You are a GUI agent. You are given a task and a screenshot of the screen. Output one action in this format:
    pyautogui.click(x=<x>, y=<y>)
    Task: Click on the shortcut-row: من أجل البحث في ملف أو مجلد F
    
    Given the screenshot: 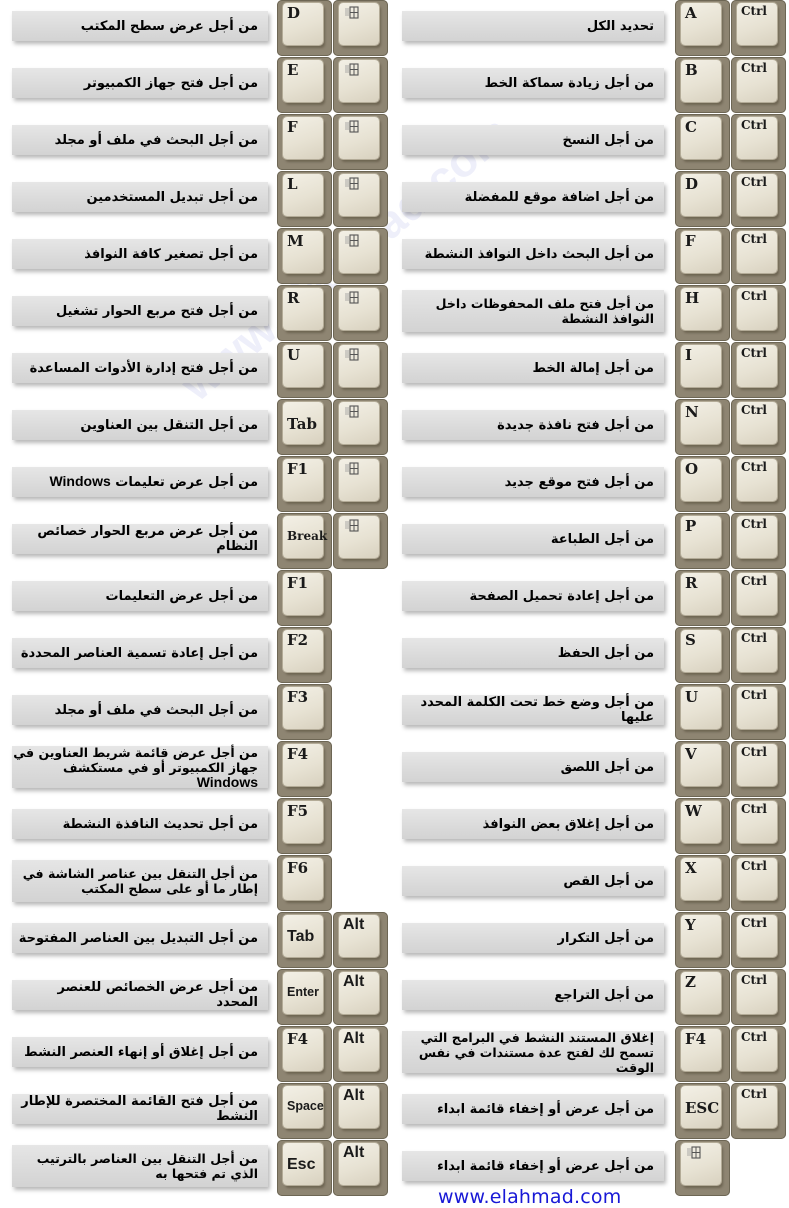 What is the action you would take?
    pyautogui.click(x=197, y=142)
    